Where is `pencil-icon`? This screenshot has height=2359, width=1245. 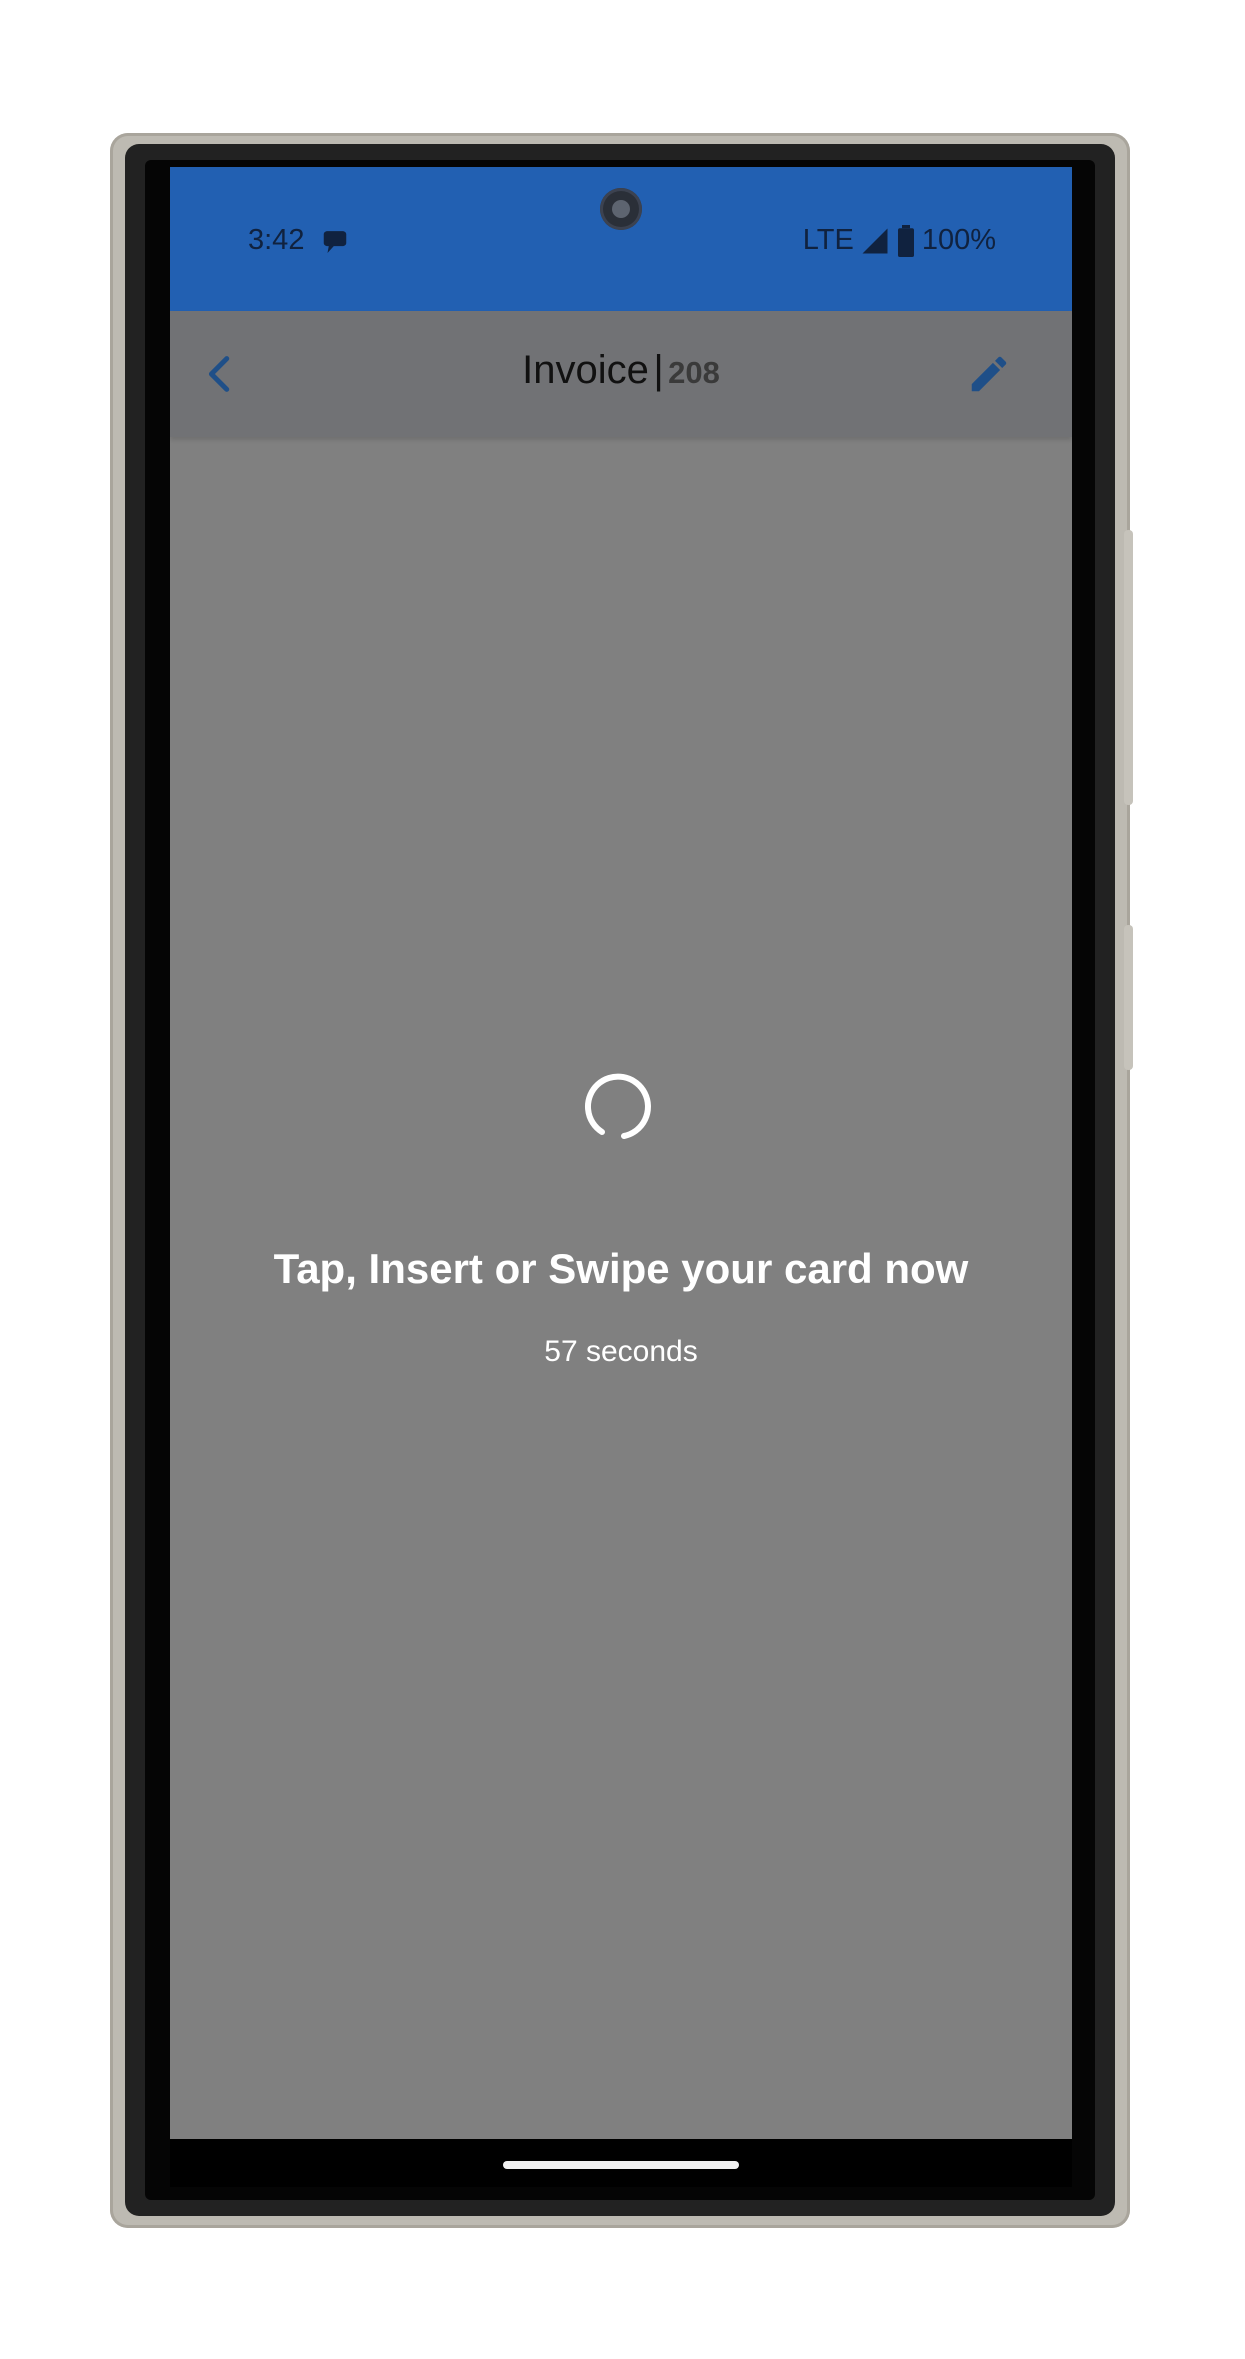
pencil-icon is located at coordinates (989, 374).